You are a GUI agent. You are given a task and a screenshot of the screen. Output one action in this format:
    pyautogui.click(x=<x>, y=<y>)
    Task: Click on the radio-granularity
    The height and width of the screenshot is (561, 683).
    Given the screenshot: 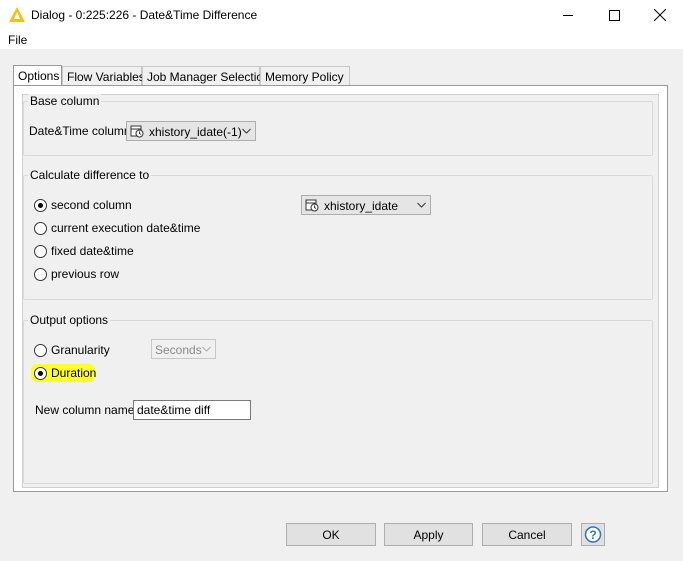 What is the action you would take?
    pyautogui.click(x=40, y=350)
    